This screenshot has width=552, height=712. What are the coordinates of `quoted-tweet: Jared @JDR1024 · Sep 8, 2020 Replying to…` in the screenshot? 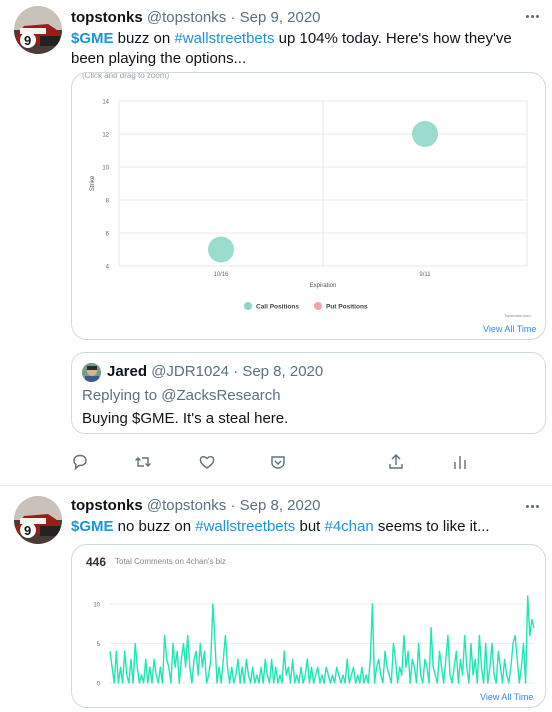 It's located at (308, 393).